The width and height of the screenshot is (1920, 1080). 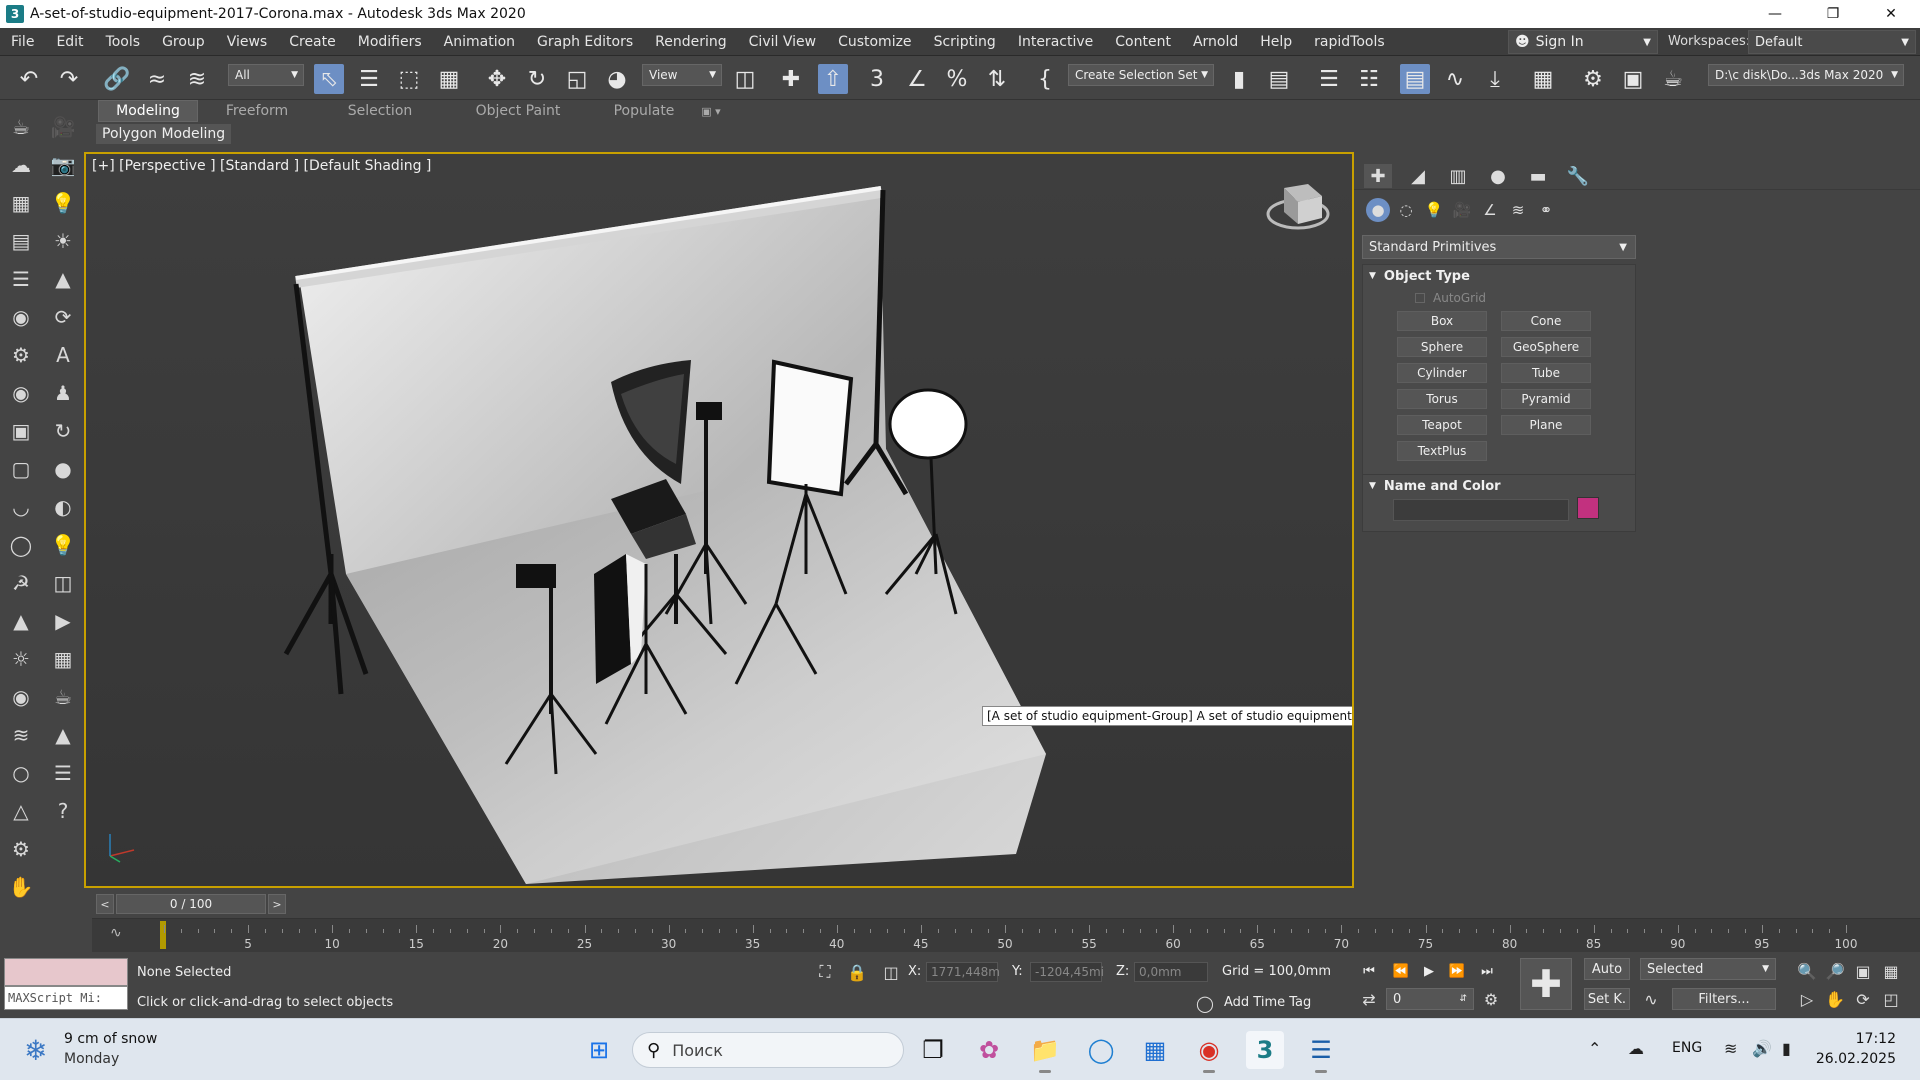 What do you see at coordinates (1209, 1052) in the screenshot?
I see `chrome-icon: ◉` at bounding box center [1209, 1052].